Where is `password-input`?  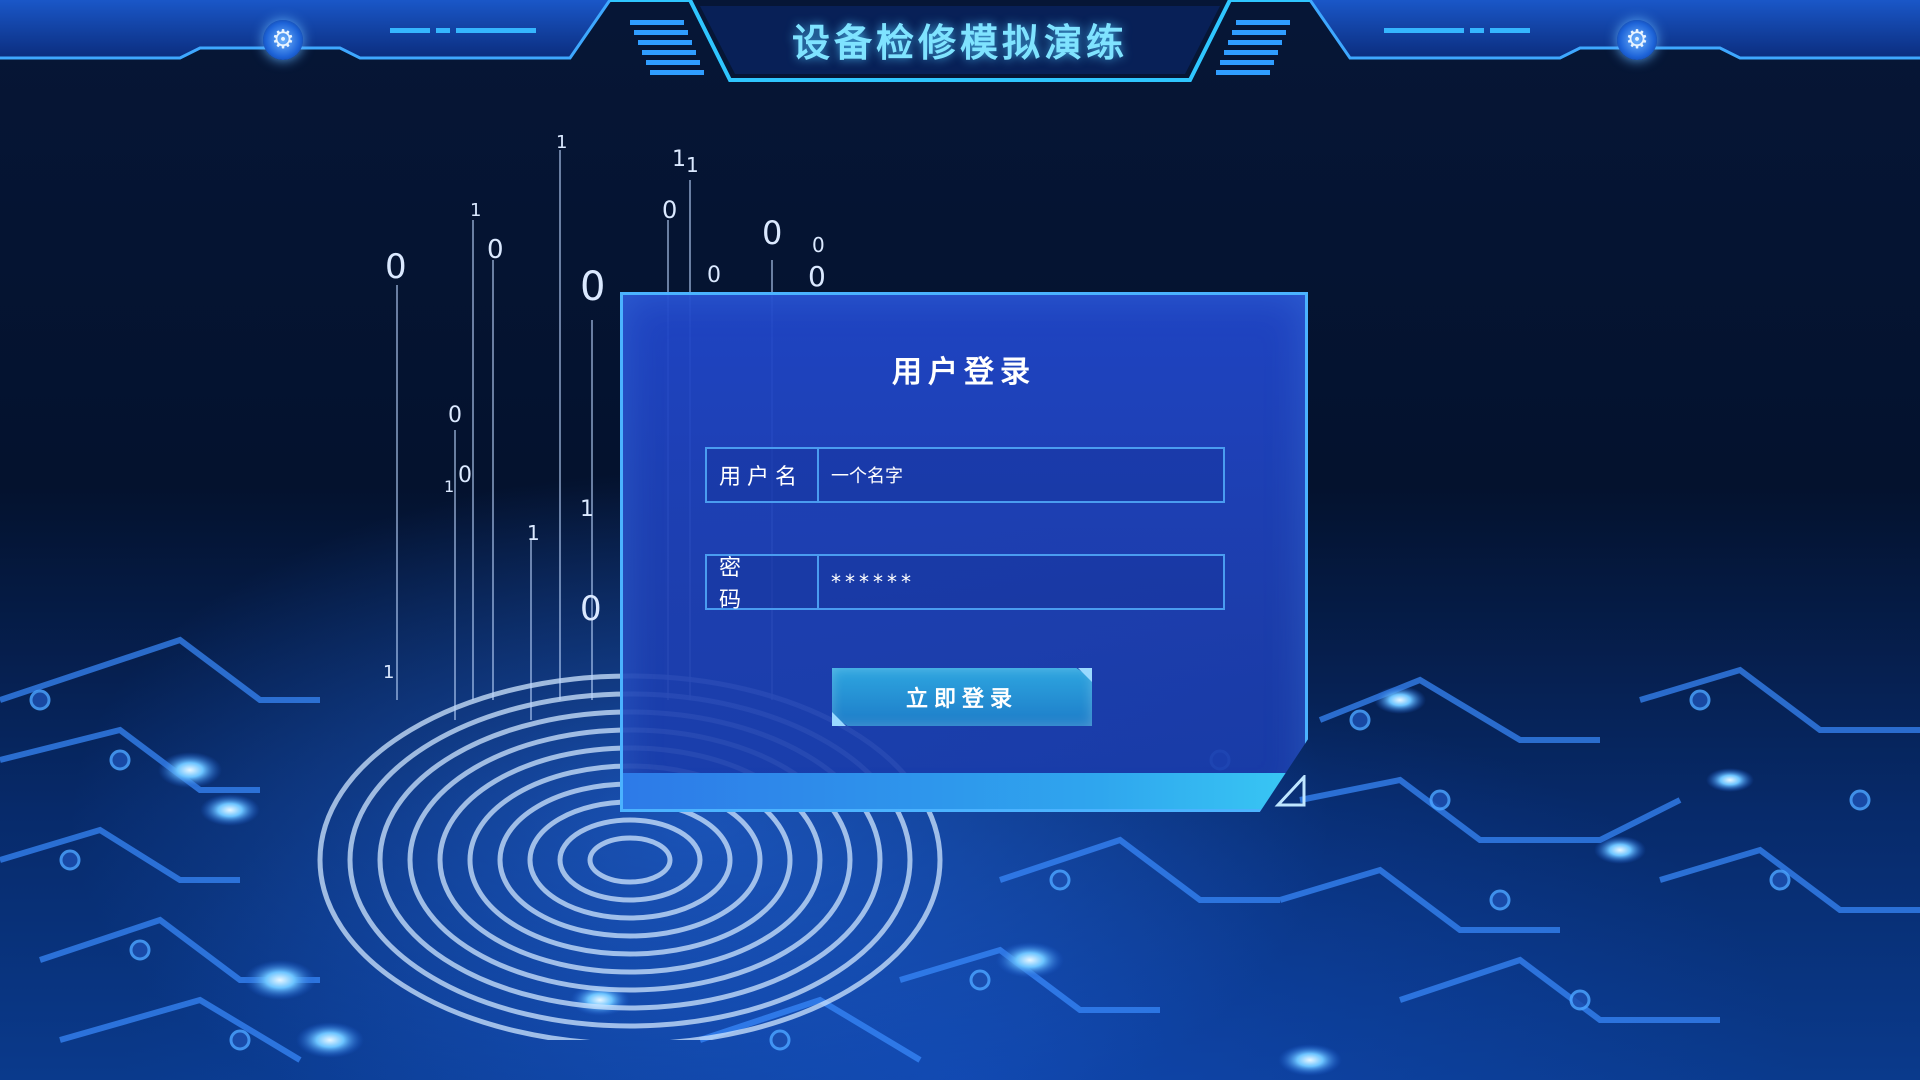 password-input is located at coordinates (1021, 582).